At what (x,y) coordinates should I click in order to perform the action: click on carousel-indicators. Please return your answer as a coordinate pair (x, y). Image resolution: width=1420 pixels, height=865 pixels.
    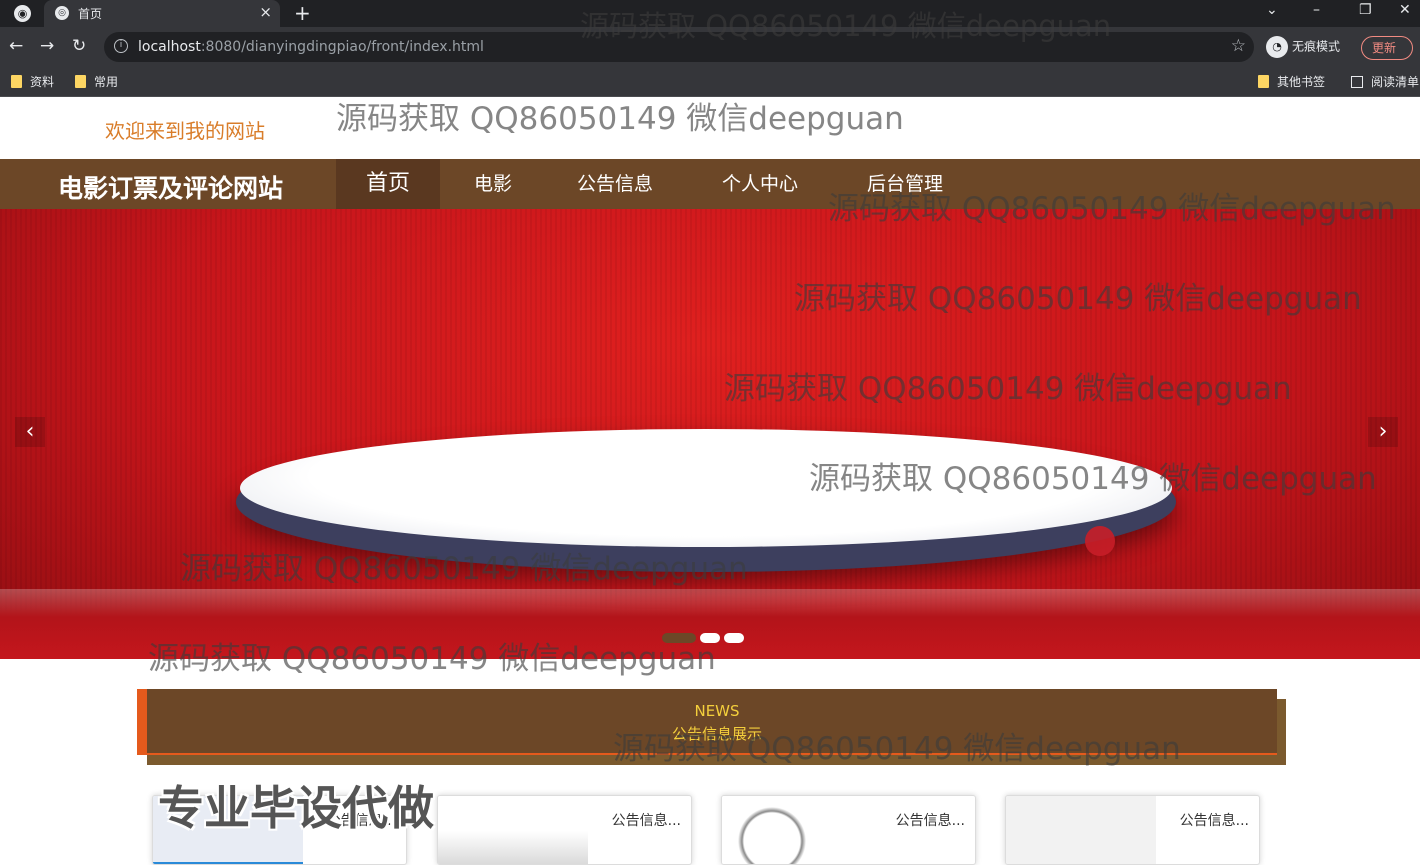
    Looking at the image, I should click on (705, 637).